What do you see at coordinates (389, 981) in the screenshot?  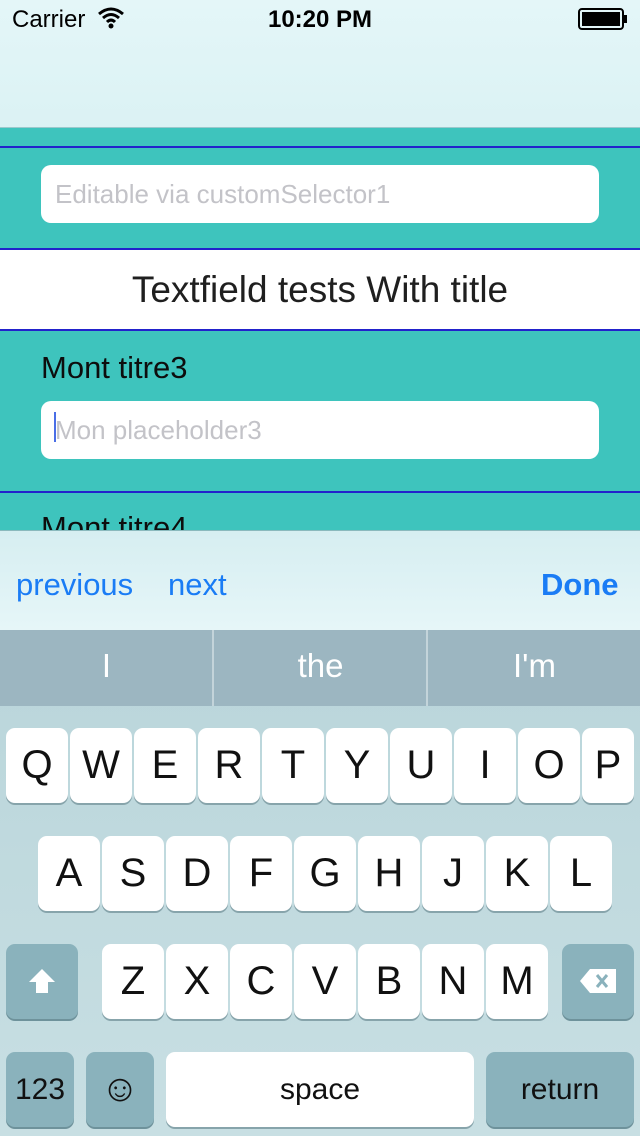 I see `key-b: B` at bounding box center [389, 981].